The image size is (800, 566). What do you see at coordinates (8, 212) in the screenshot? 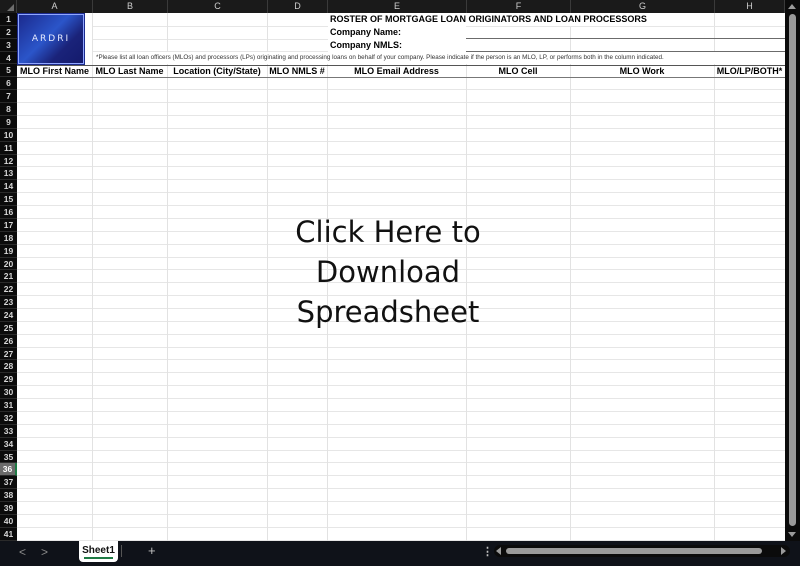
I see `row-header-16: 16` at bounding box center [8, 212].